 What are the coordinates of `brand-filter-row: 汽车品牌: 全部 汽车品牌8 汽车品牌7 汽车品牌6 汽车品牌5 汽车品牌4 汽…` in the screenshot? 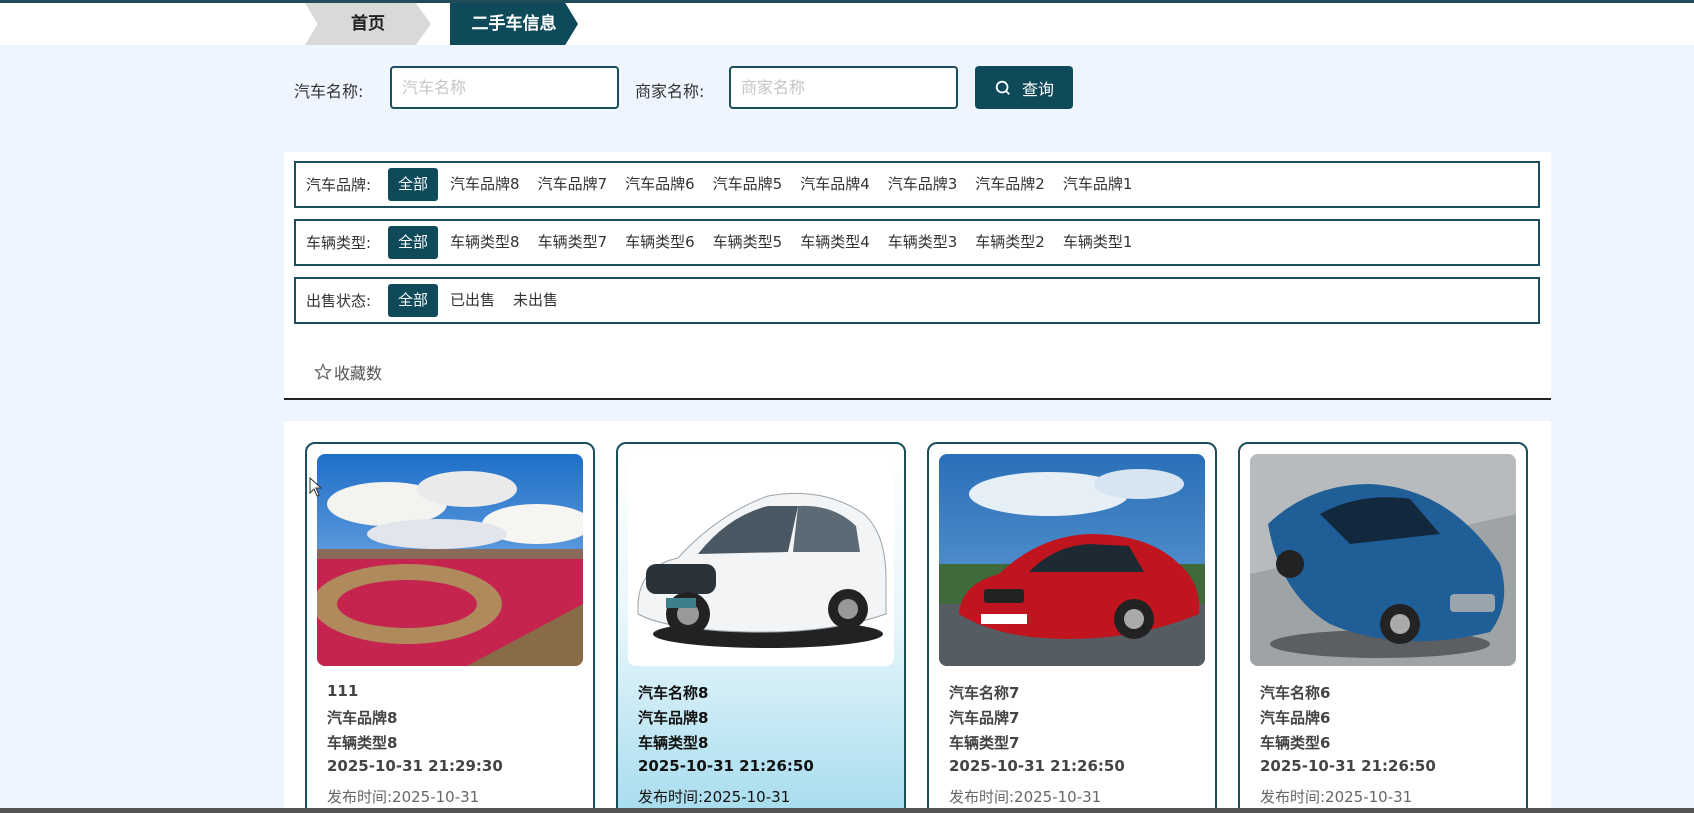 It's located at (917, 184).